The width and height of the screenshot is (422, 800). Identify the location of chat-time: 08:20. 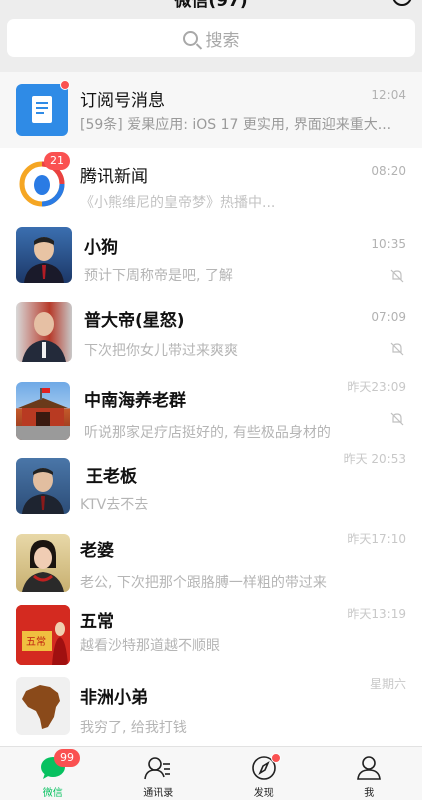
(388, 171).